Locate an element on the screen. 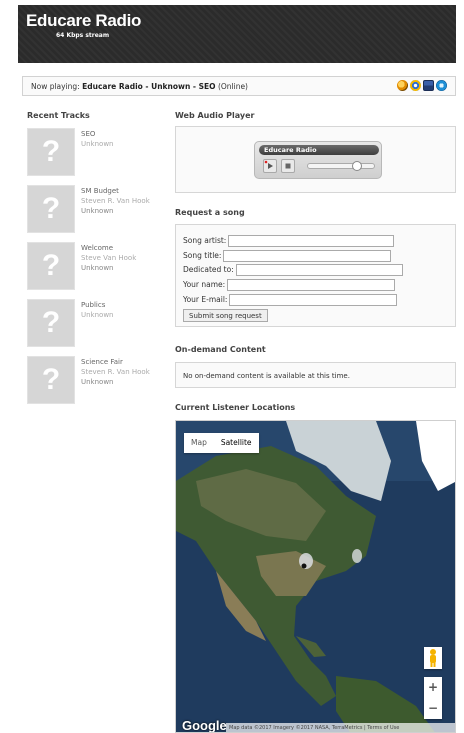  track-title: Welcome is located at coordinates (97, 248).